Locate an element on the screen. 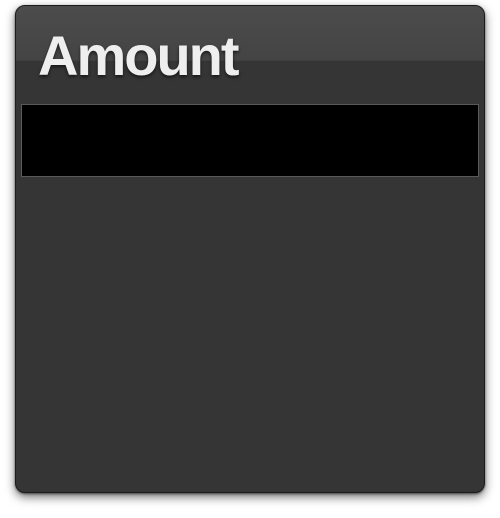  panel-title: Amount is located at coordinates (139, 55).